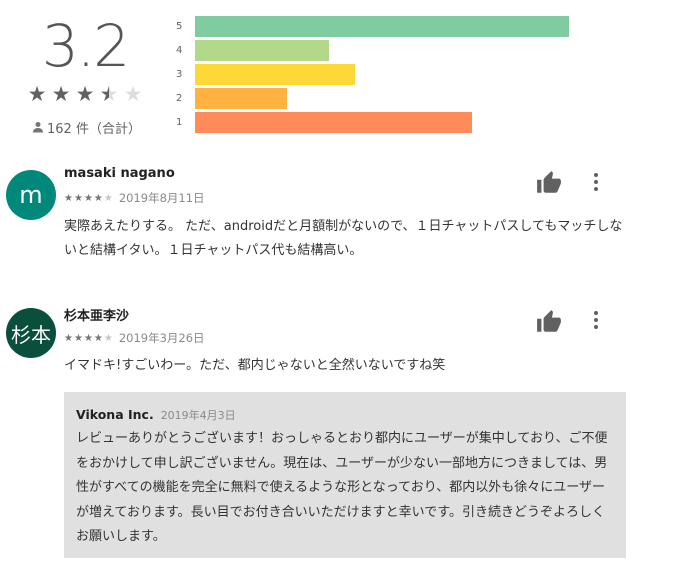 The image size is (676, 569). Describe the element at coordinates (97, 316) in the screenshot. I see `review-author: 杉本亜李沙` at that location.